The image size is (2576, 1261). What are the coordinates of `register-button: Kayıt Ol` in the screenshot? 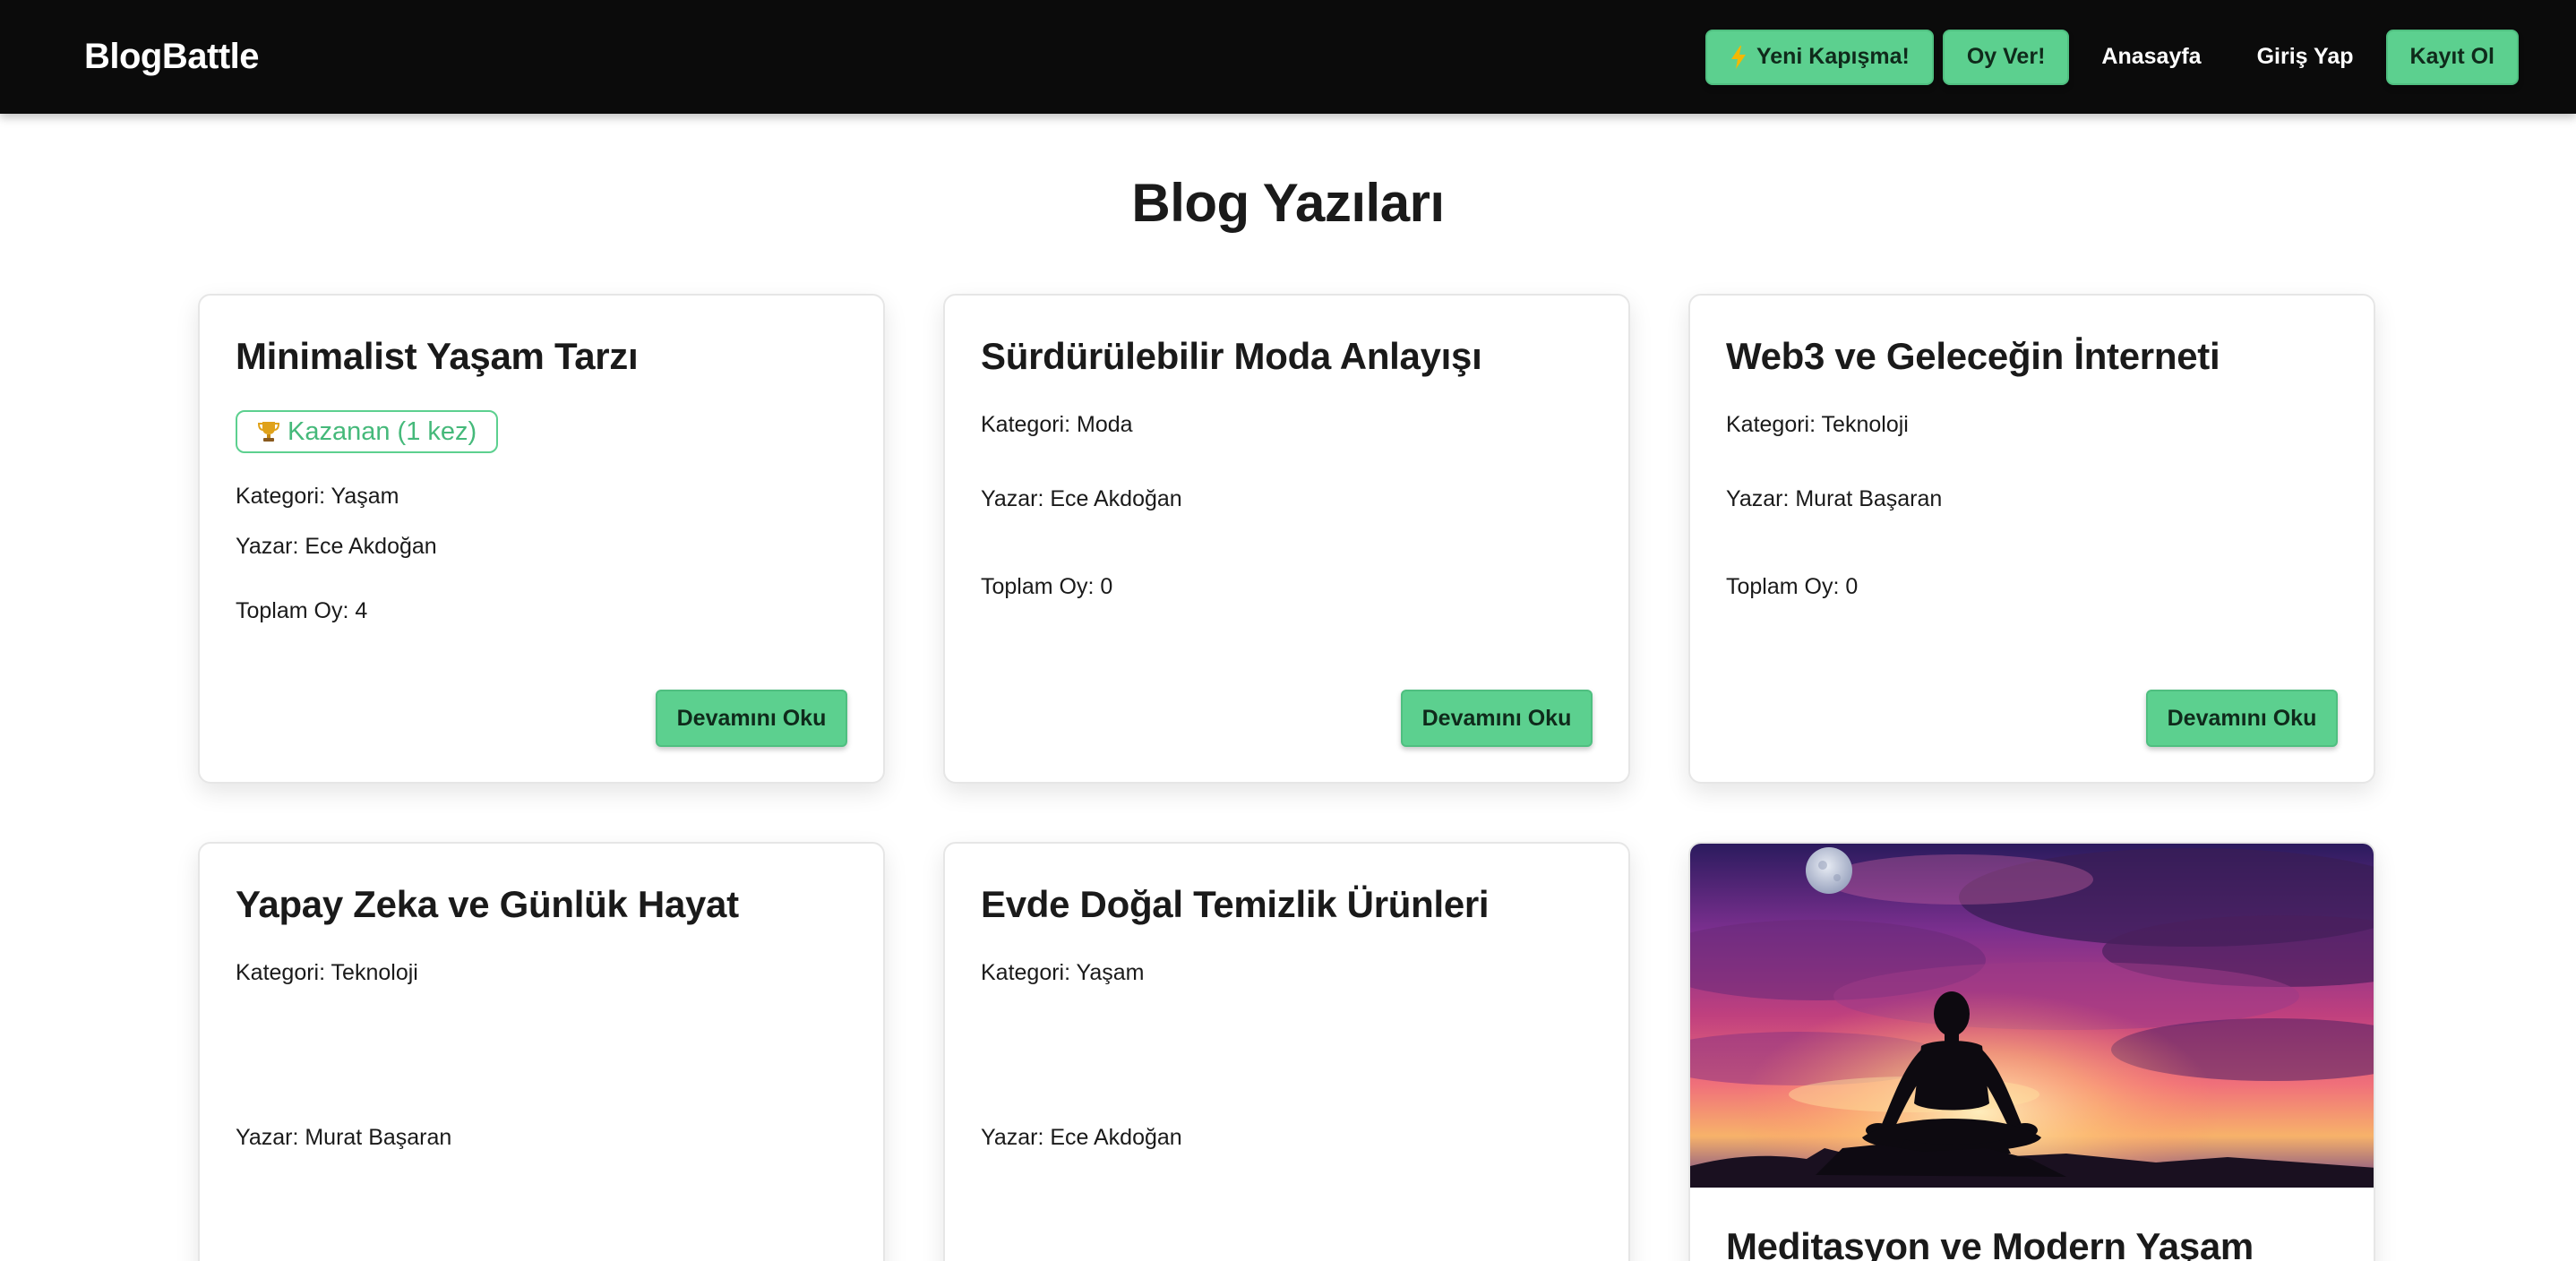 It's located at (2452, 57).